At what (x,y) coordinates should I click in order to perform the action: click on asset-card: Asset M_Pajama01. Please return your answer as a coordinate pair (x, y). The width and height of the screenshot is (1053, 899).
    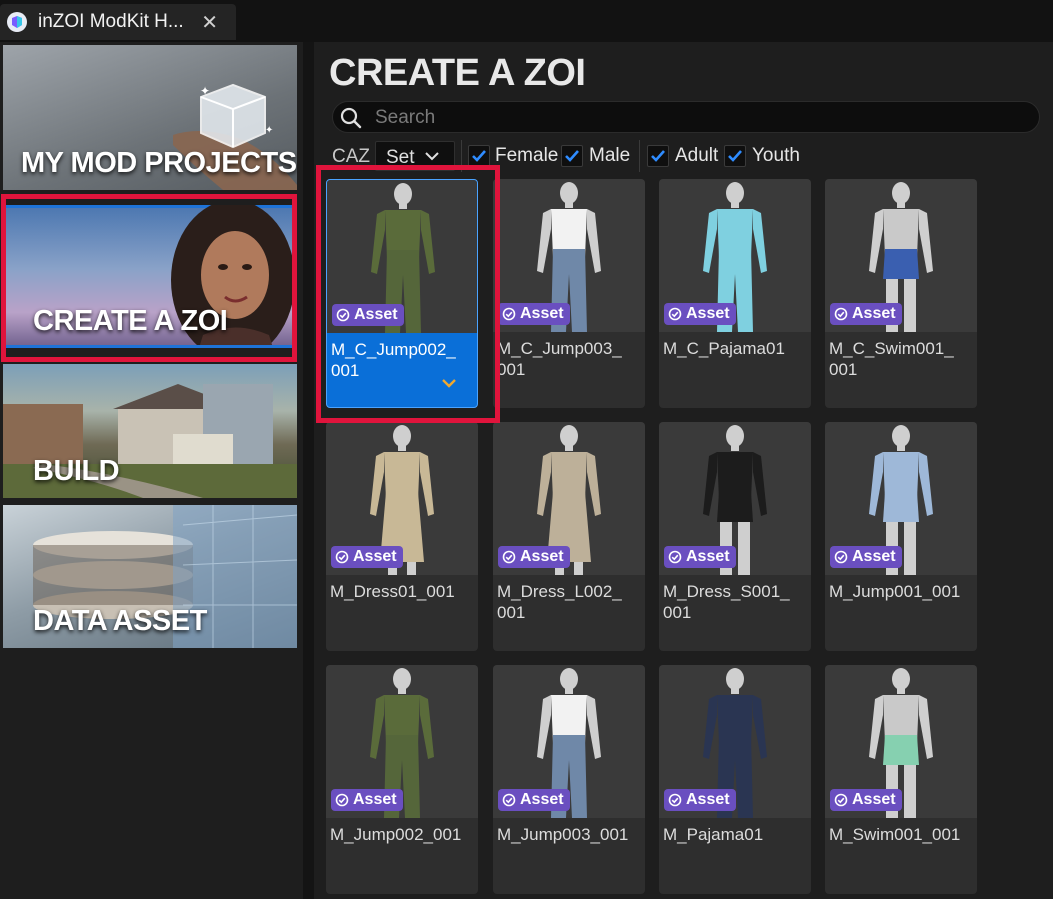
    Looking at the image, I should click on (735, 779).